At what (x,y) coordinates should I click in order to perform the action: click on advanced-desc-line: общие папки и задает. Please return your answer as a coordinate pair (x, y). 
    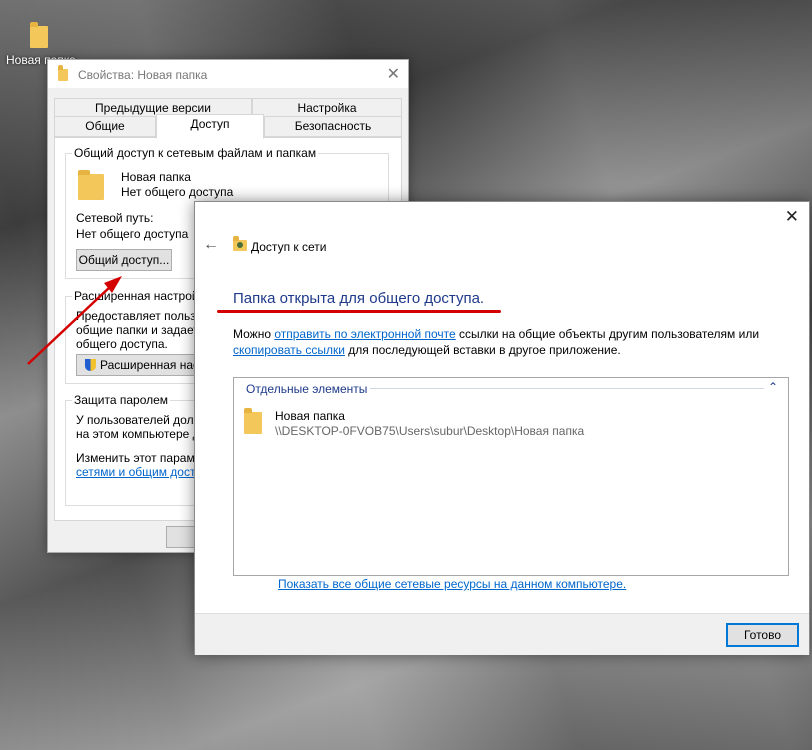
    Looking at the image, I should click on (137, 330).